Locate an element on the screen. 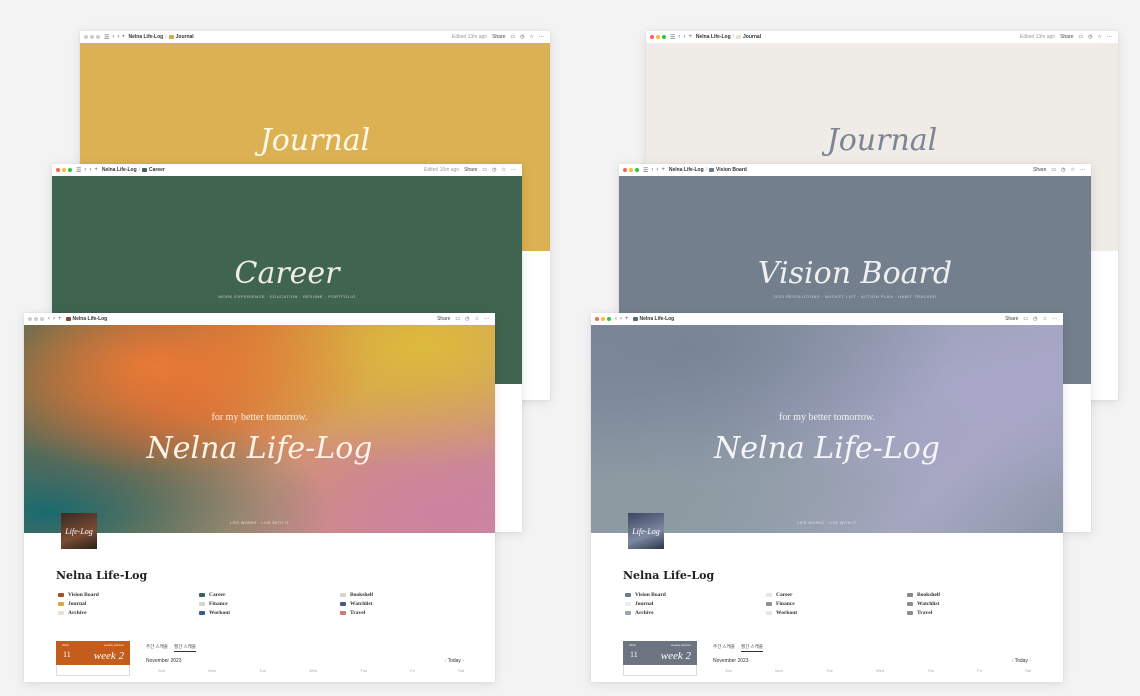 This screenshot has width=1140, height=696. nav-controls: ☰ ‹ › • is located at coordinates (114, 37).